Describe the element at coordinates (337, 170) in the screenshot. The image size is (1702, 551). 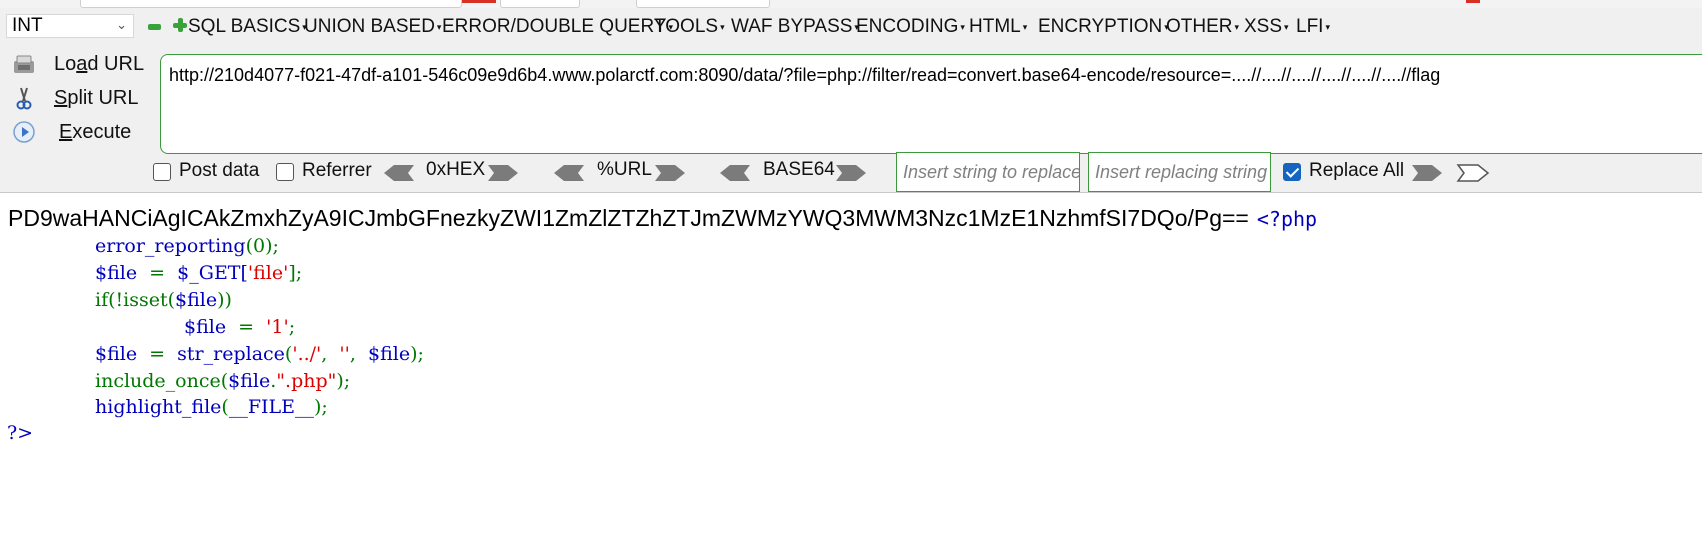
I see `referrer-label: Referrer` at that location.